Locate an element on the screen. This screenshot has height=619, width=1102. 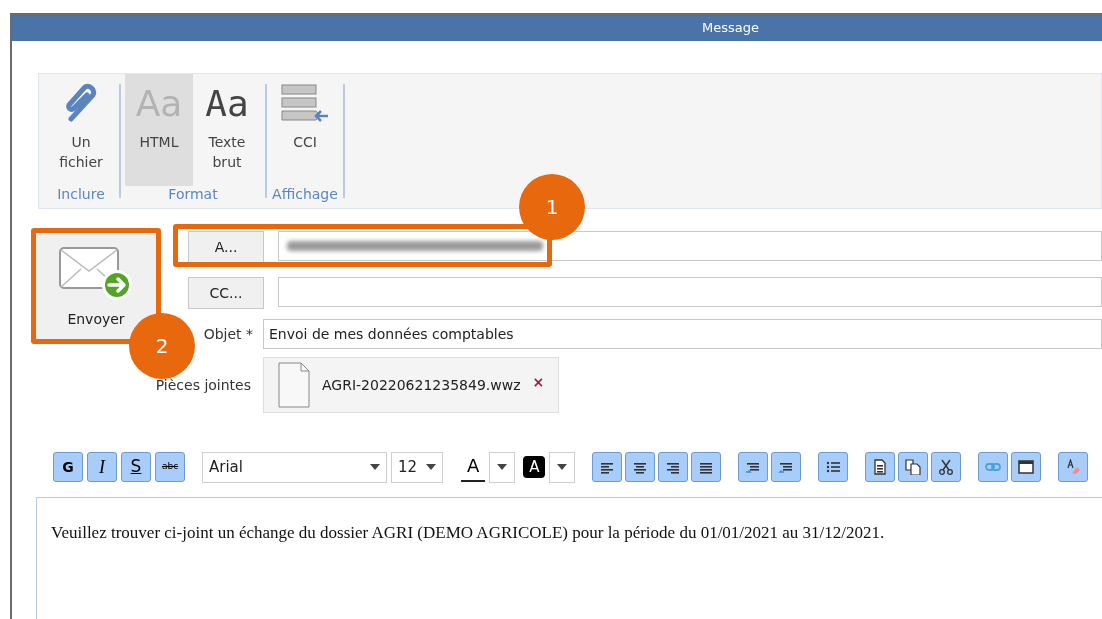
text-color-button: A is located at coordinates (473, 467).